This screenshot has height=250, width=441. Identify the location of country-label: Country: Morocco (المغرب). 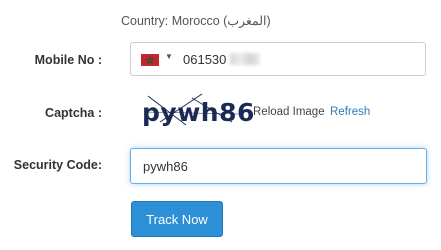
(196, 21).